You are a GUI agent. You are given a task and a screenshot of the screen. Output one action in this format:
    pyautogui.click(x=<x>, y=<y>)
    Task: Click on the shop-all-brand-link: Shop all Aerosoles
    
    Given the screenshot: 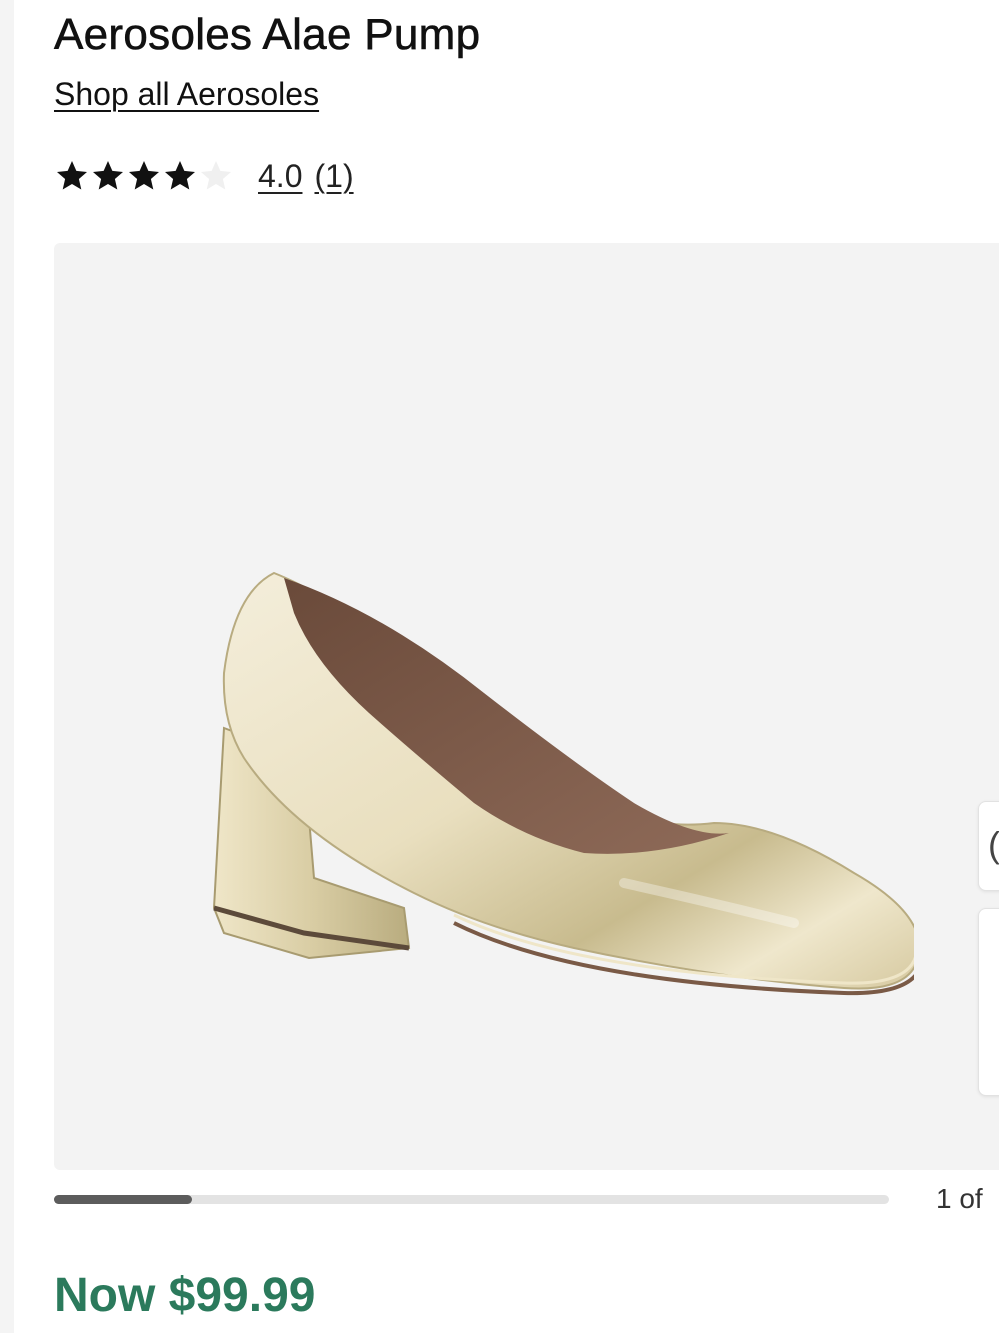 What is the action you would take?
    pyautogui.click(x=186, y=94)
    